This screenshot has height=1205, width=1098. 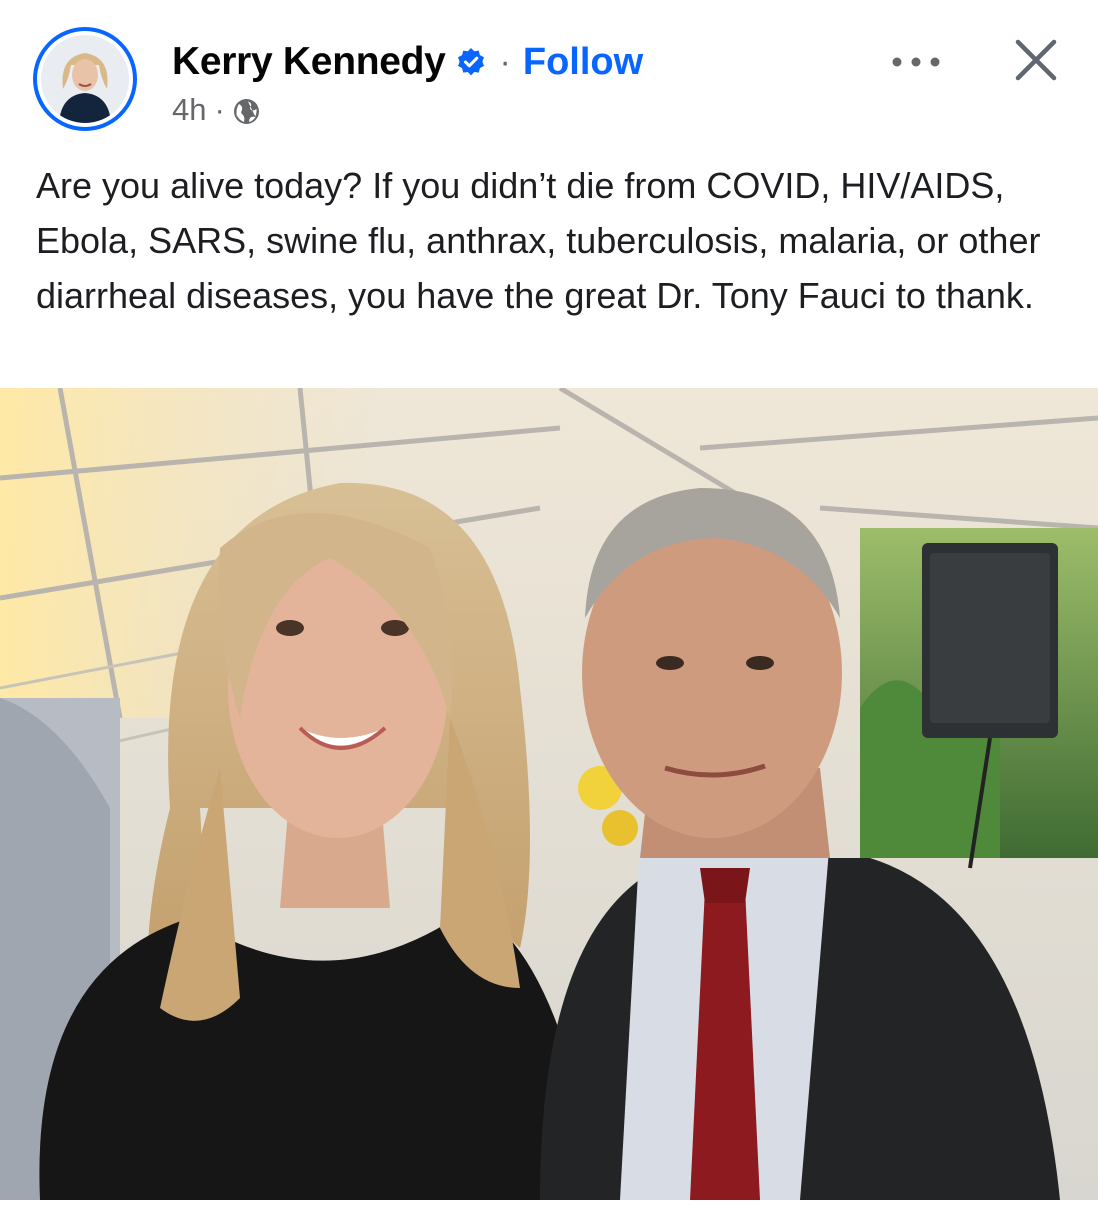 What do you see at coordinates (1036, 60) in the screenshot?
I see `close-icon` at bounding box center [1036, 60].